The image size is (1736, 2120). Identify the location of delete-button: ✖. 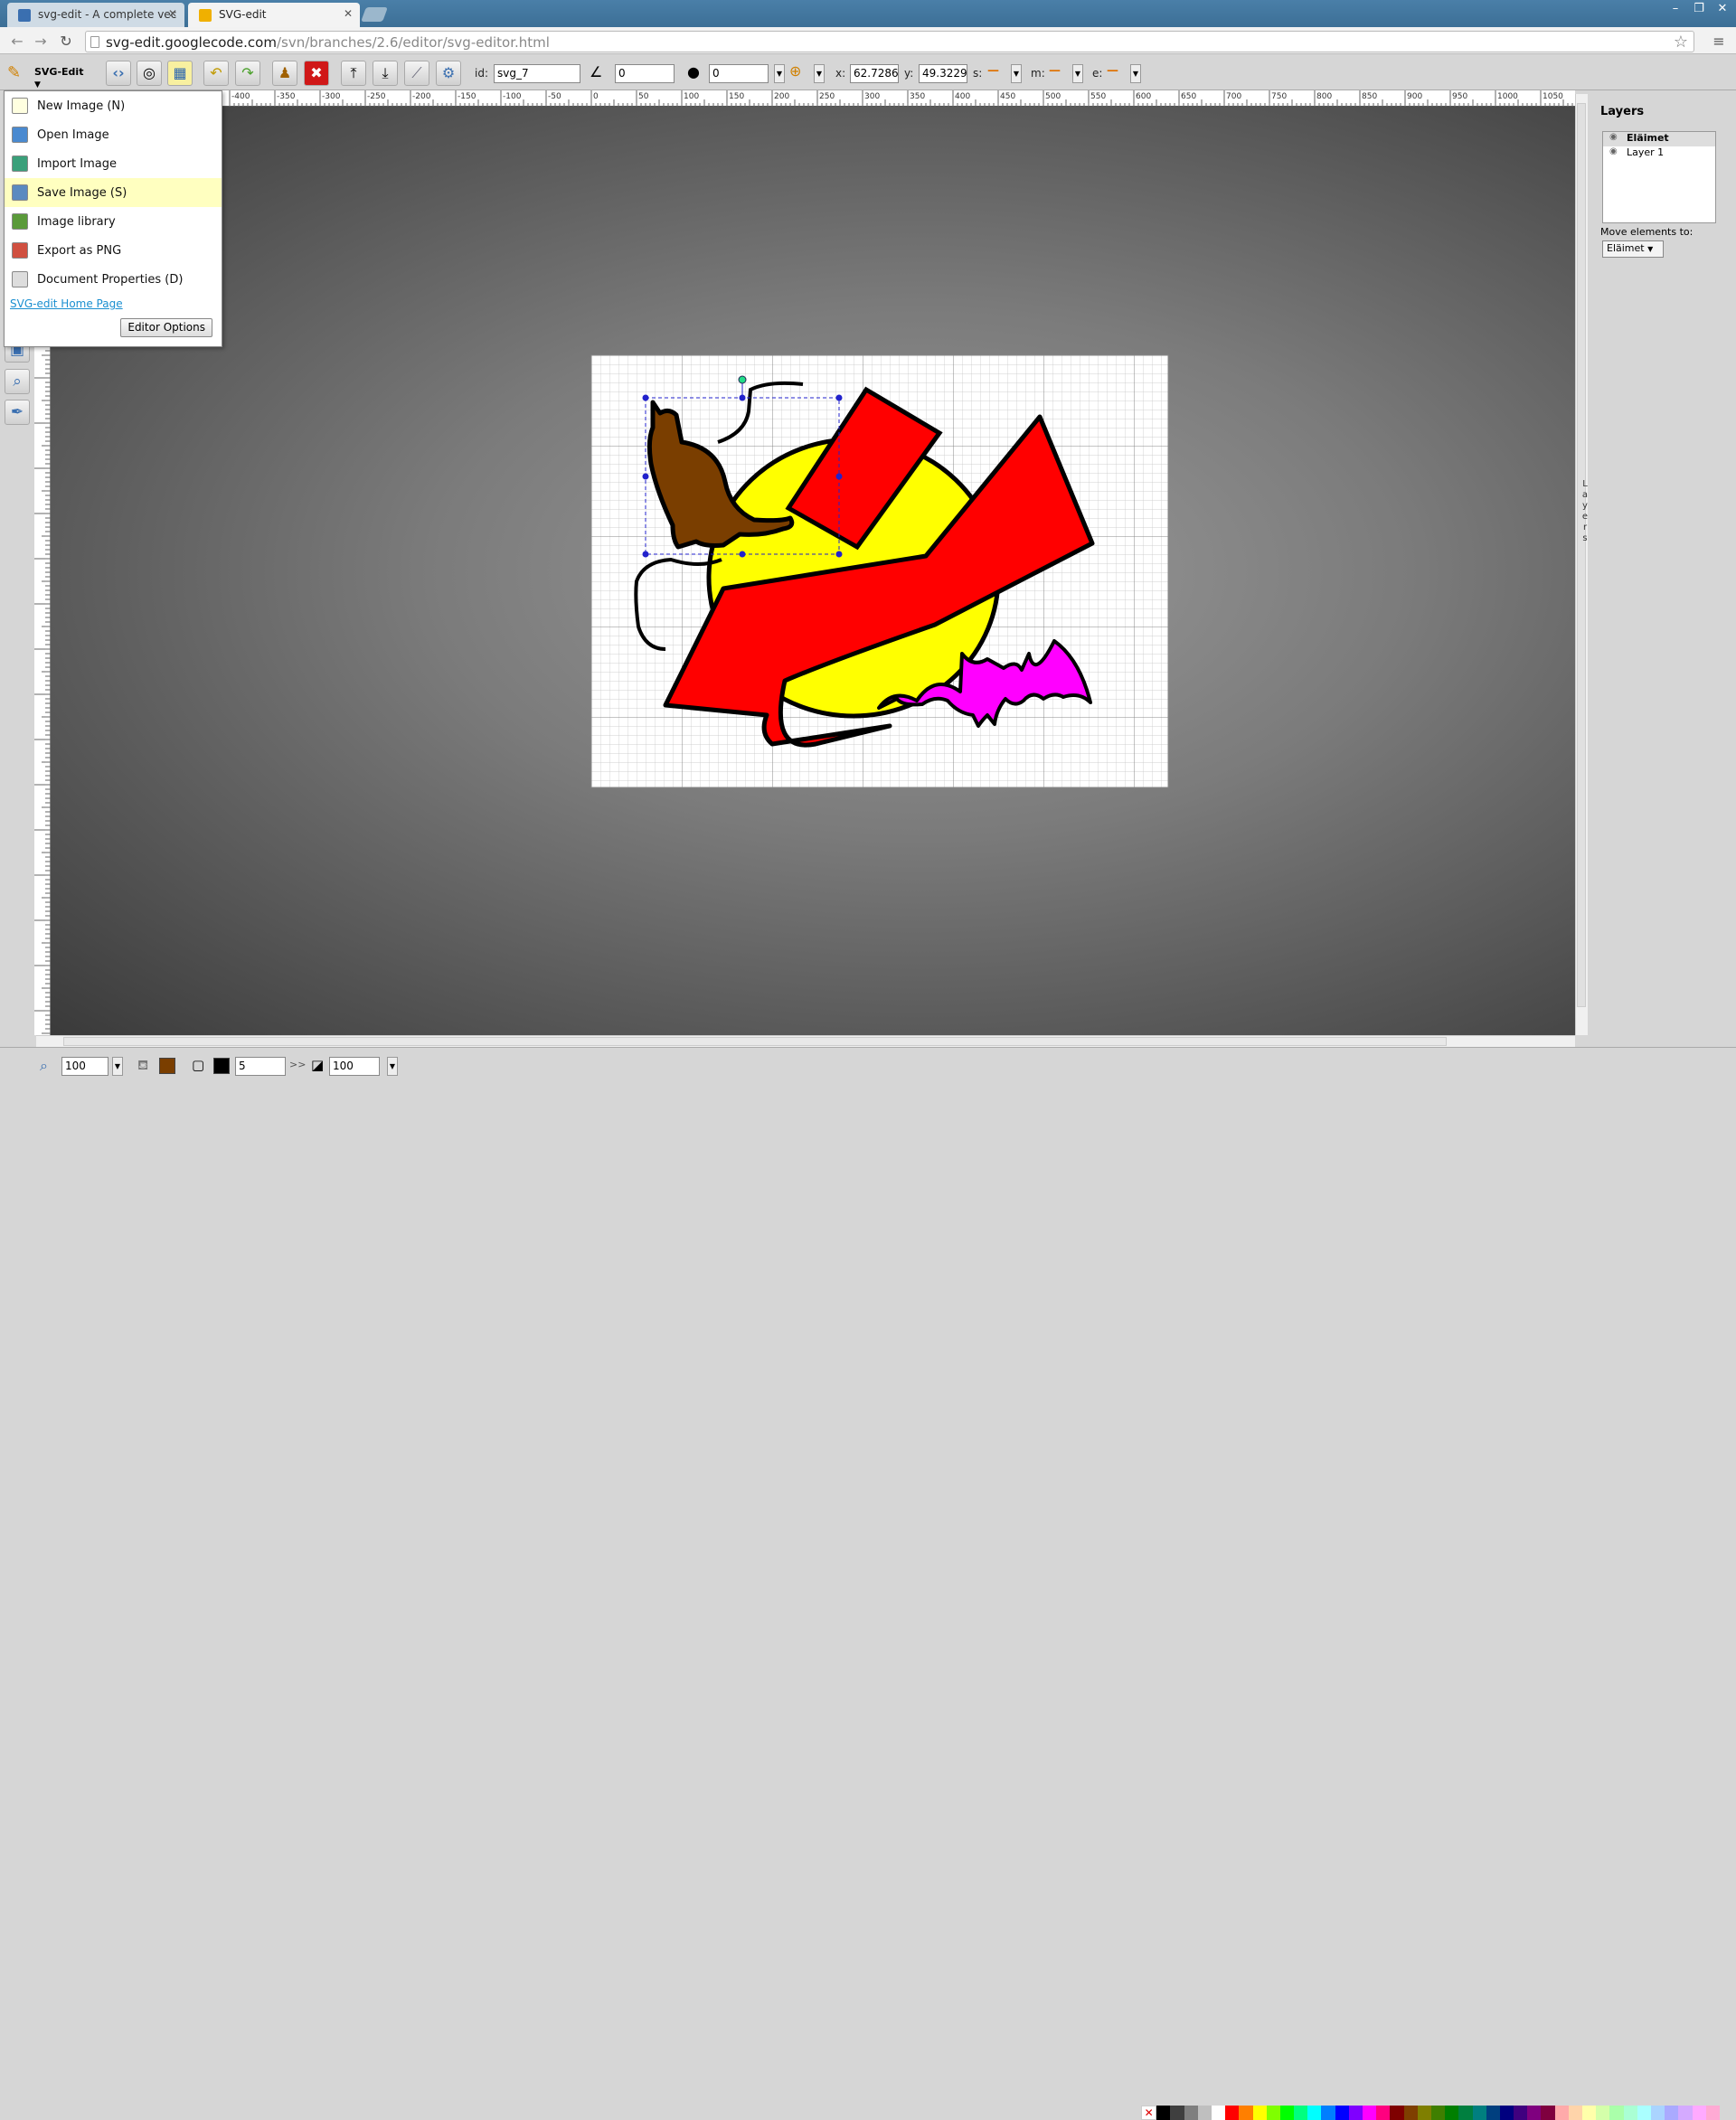
(317, 73).